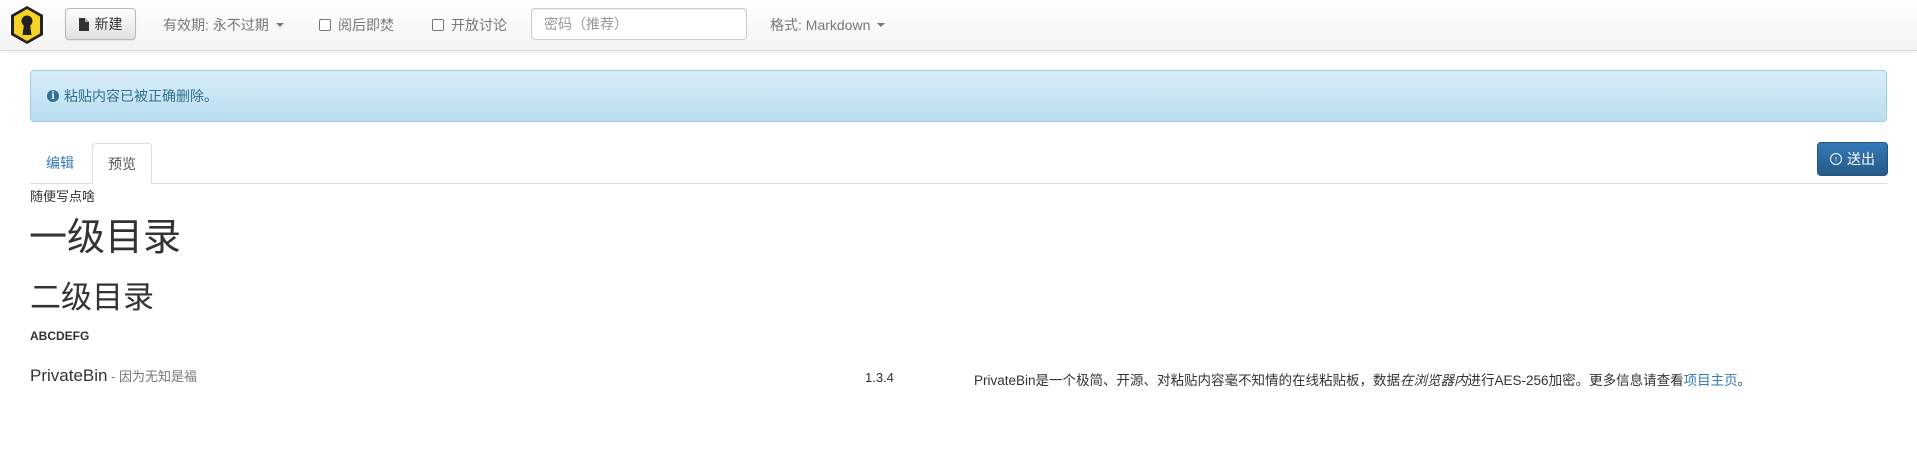  I want to click on brand-name: PrivateBin, so click(69, 375).